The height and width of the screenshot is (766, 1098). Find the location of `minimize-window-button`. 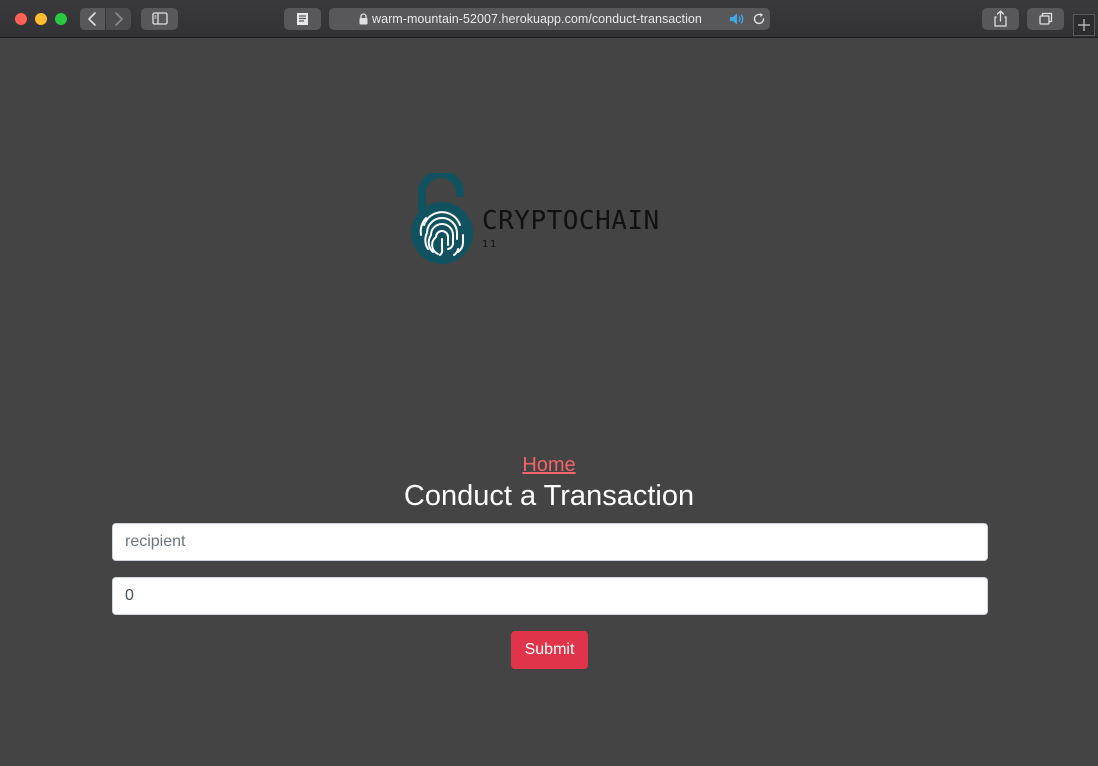

minimize-window-button is located at coordinates (41, 19).